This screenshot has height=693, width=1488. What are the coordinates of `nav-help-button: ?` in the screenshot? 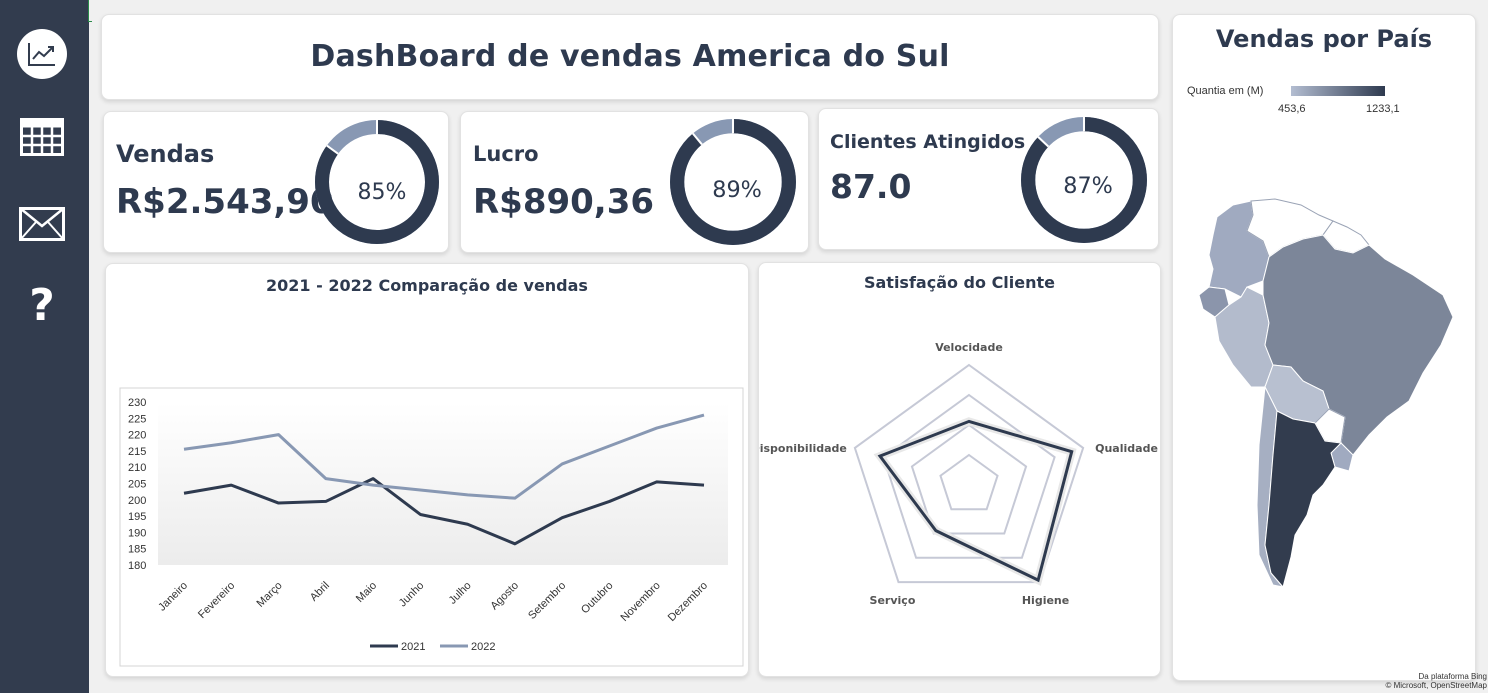 It's located at (42, 305).